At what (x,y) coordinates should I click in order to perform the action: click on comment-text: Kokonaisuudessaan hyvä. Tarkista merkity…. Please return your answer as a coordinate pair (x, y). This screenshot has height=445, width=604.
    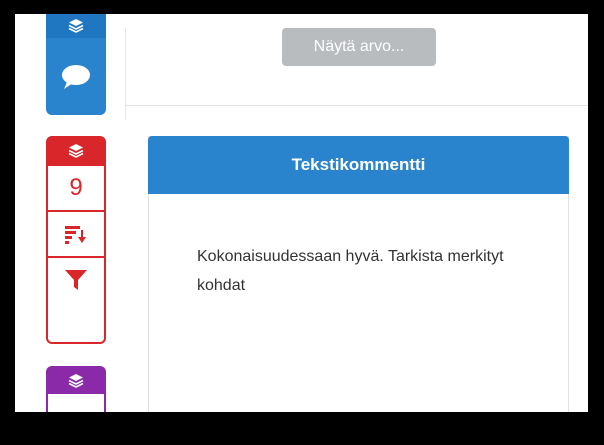
    Looking at the image, I should click on (350, 271).